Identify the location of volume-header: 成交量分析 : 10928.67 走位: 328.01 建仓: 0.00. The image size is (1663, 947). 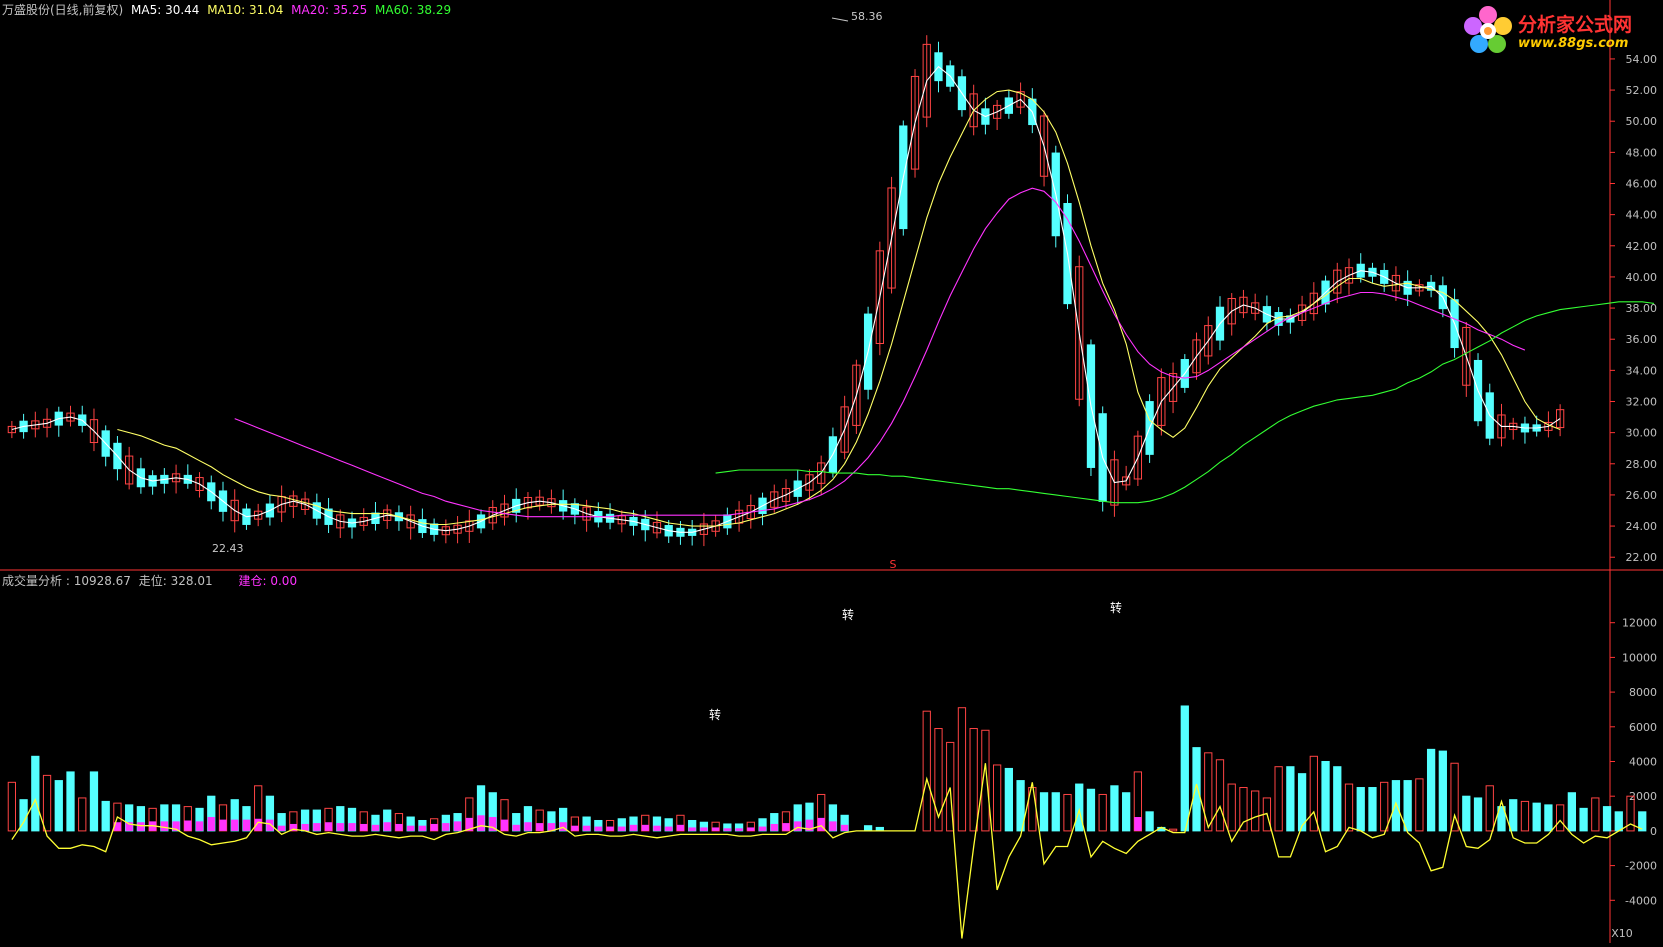
(150, 581).